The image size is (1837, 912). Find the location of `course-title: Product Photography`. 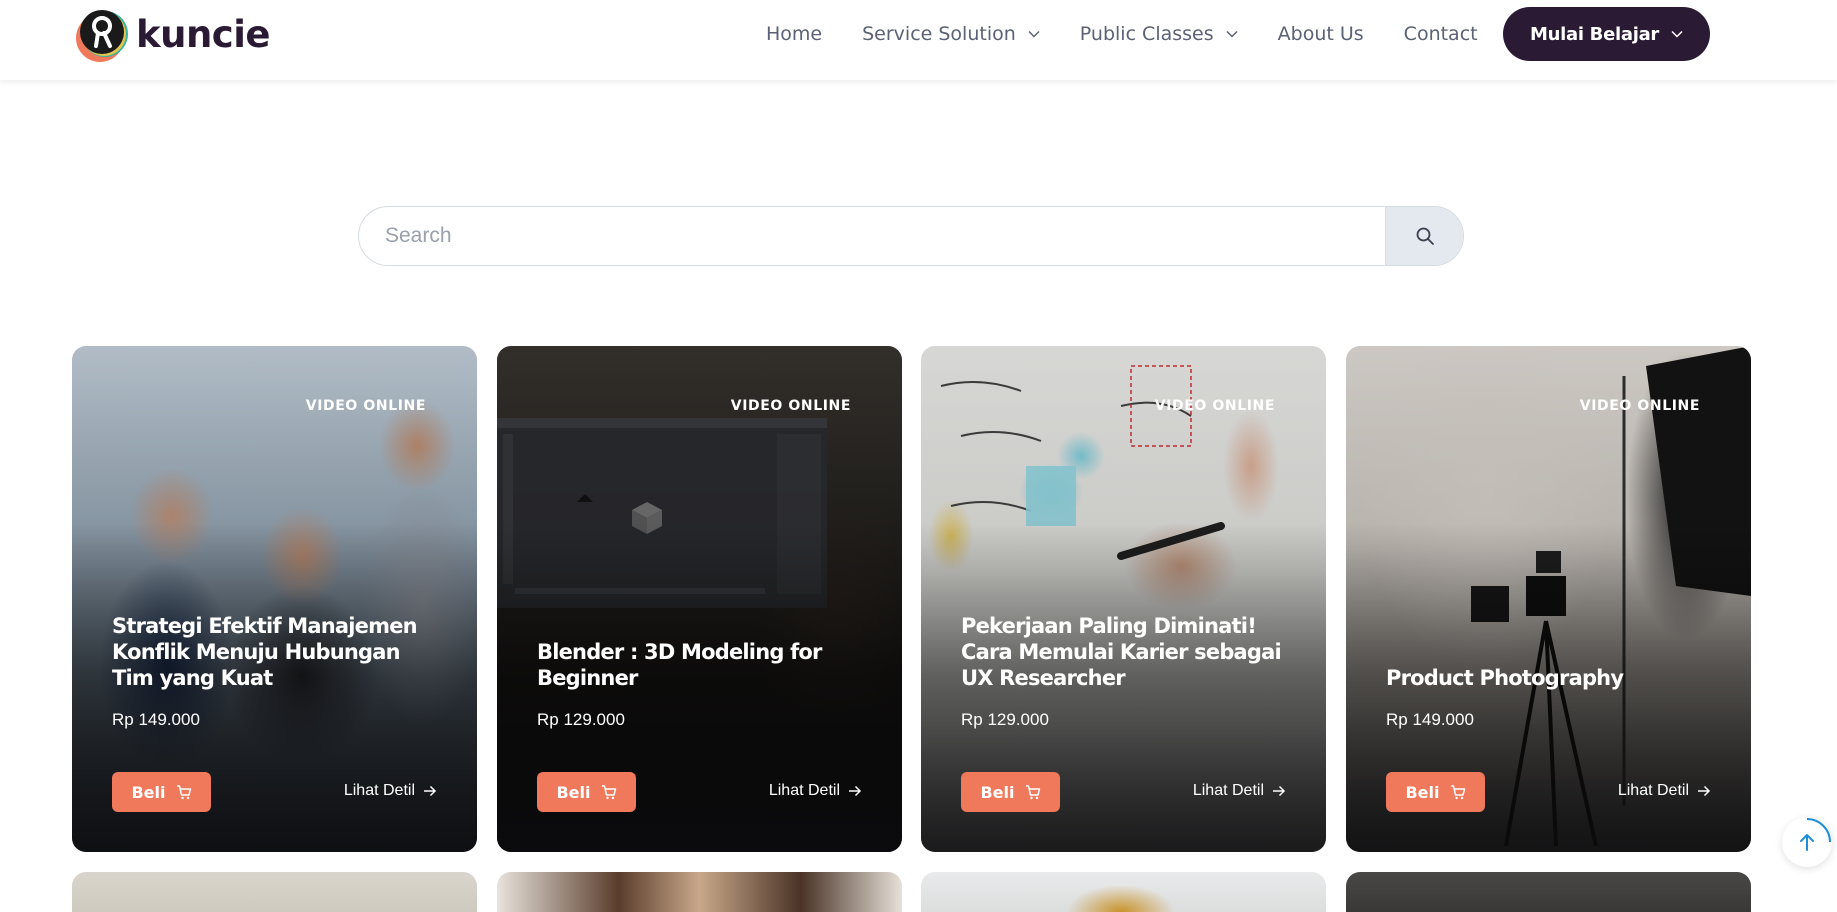

course-title: Product Photography is located at coordinates (1505, 678).